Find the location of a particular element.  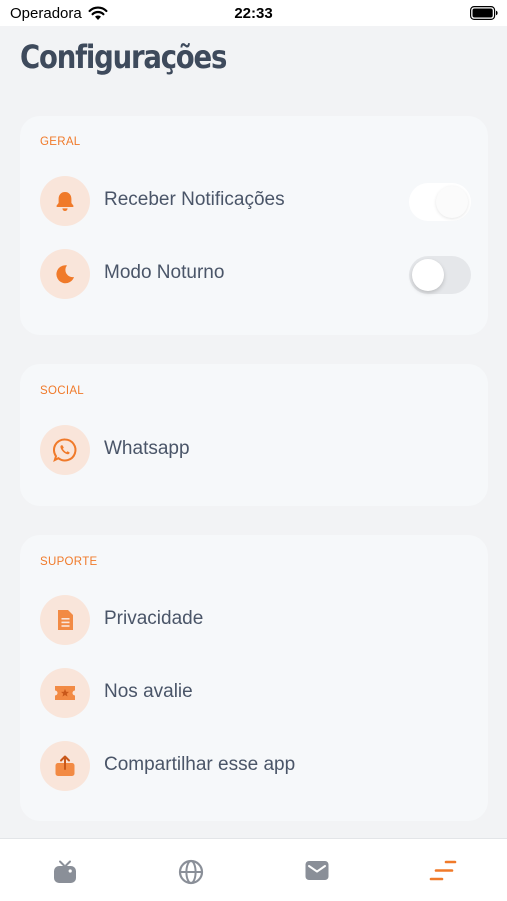

rate-app-row: Nos avalie is located at coordinates (255, 693).